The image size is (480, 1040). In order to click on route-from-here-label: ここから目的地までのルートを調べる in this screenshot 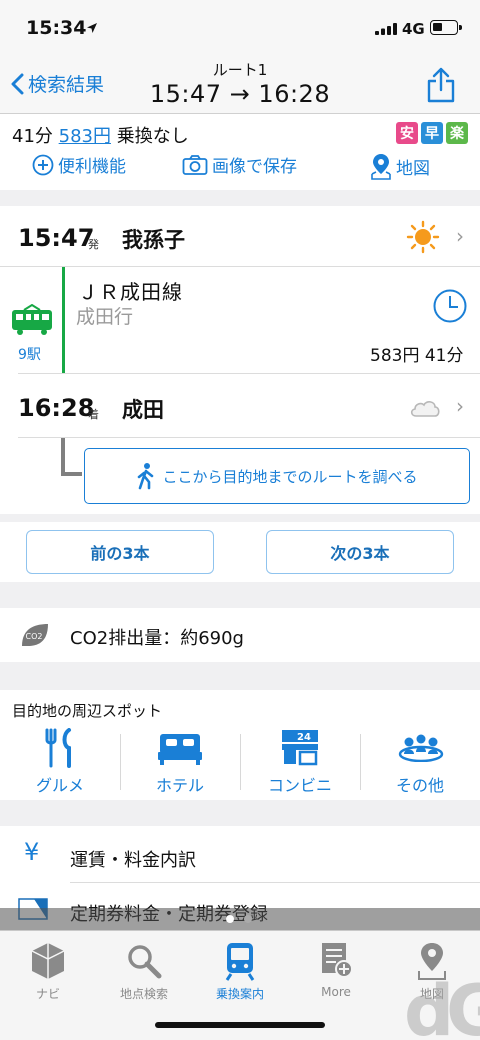, I will do `click(290, 476)`.